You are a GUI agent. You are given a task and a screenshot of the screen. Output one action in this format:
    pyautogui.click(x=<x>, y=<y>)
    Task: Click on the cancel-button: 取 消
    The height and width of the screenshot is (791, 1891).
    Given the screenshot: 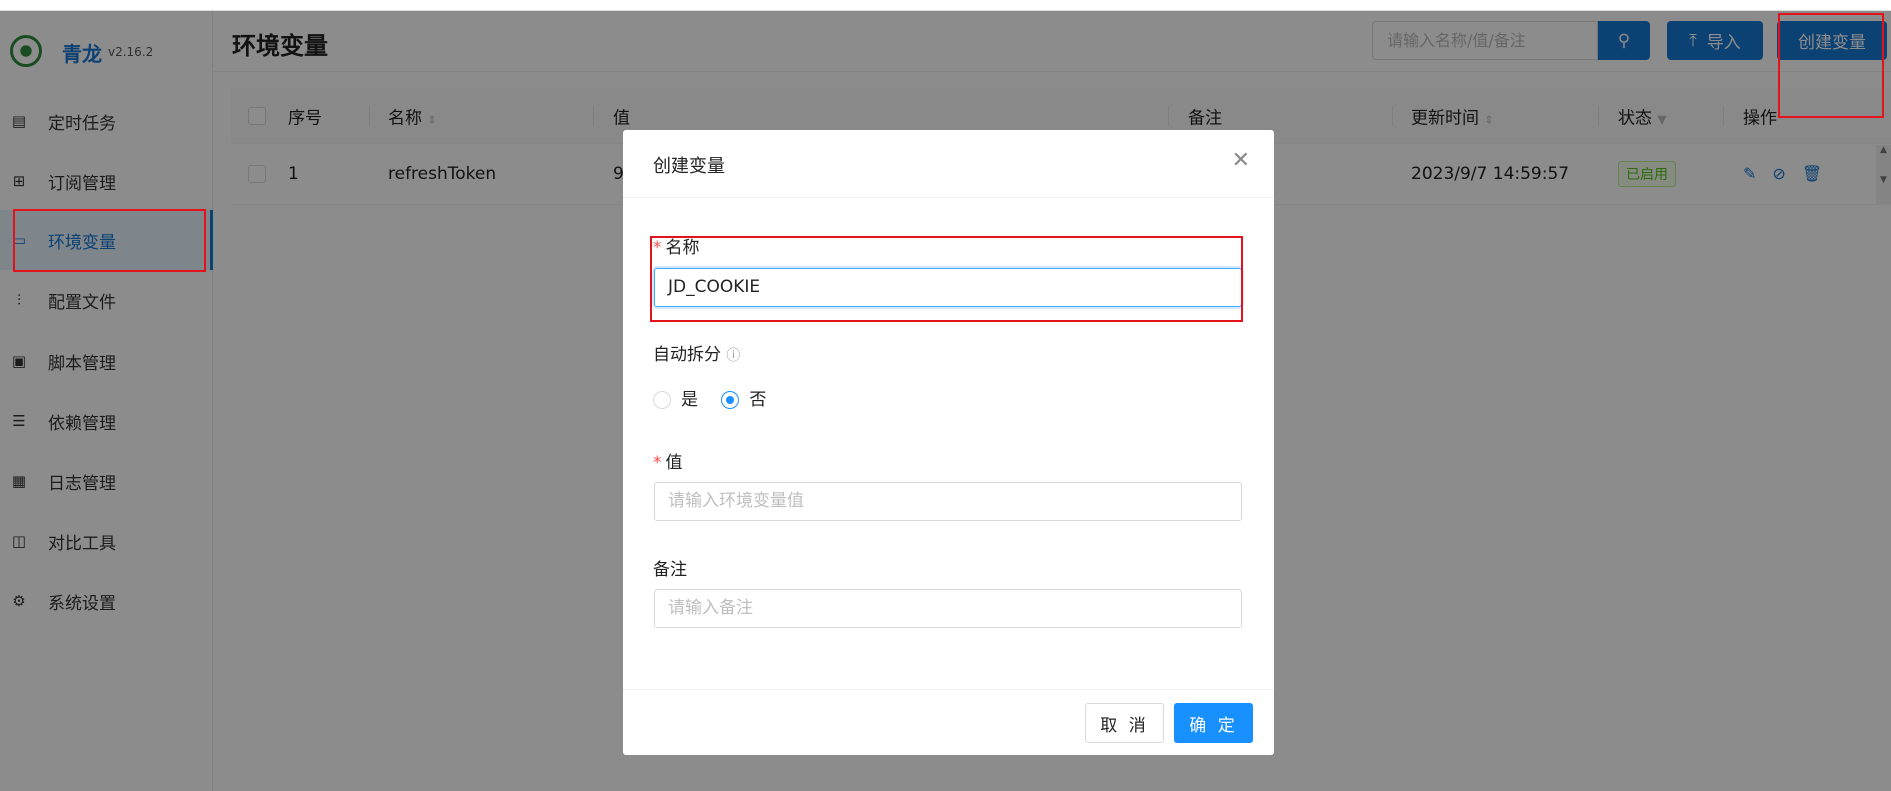 What is the action you would take?
    pyautogui.click(x=1124, y=723)
    